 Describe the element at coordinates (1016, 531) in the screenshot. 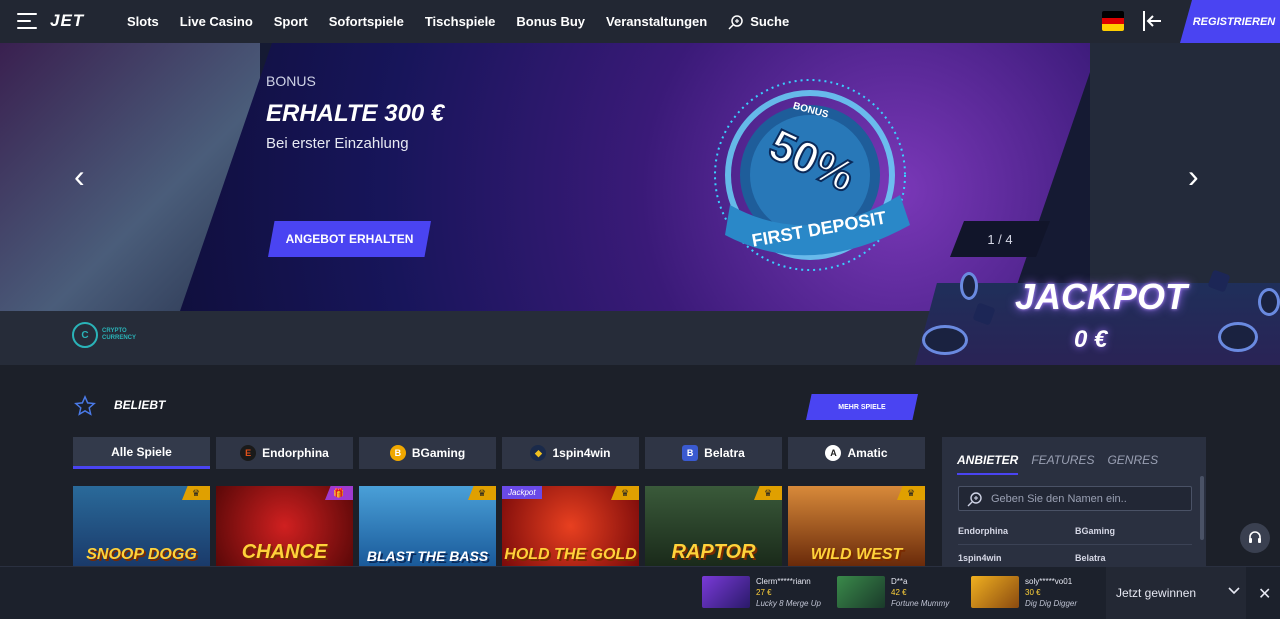

I see `provider-item: Endorphina` at that location.